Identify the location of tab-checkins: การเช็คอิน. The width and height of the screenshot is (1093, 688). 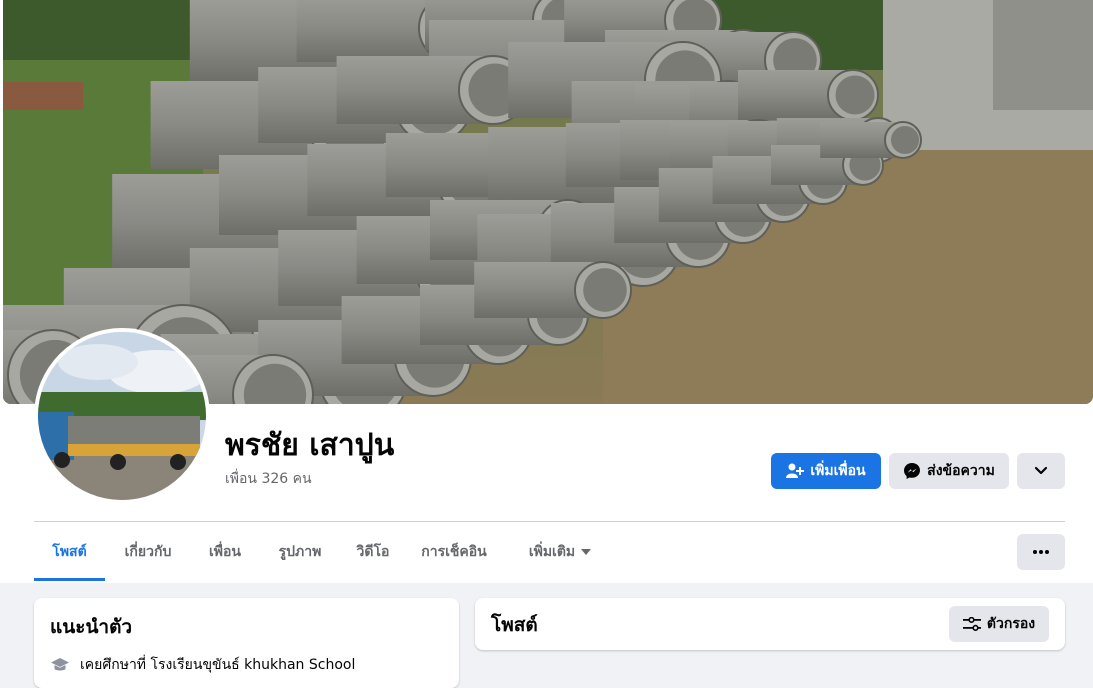
(454, 552).